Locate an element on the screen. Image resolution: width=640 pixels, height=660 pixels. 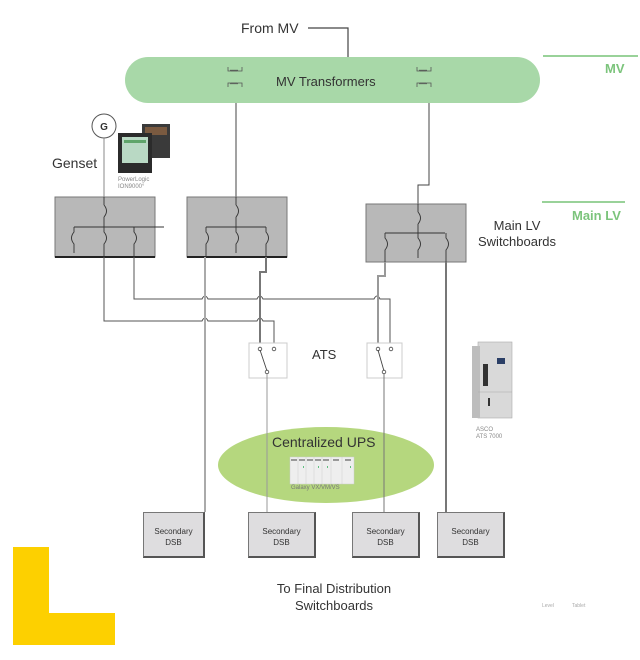
footer-note-1: Level is located at coordinates (548, 606).